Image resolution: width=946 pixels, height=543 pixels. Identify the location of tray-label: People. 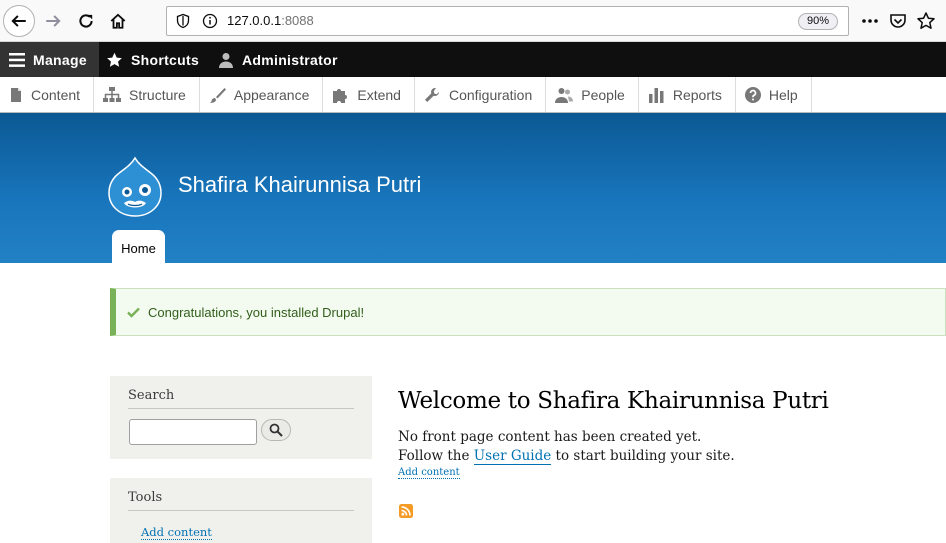
(603, 94).